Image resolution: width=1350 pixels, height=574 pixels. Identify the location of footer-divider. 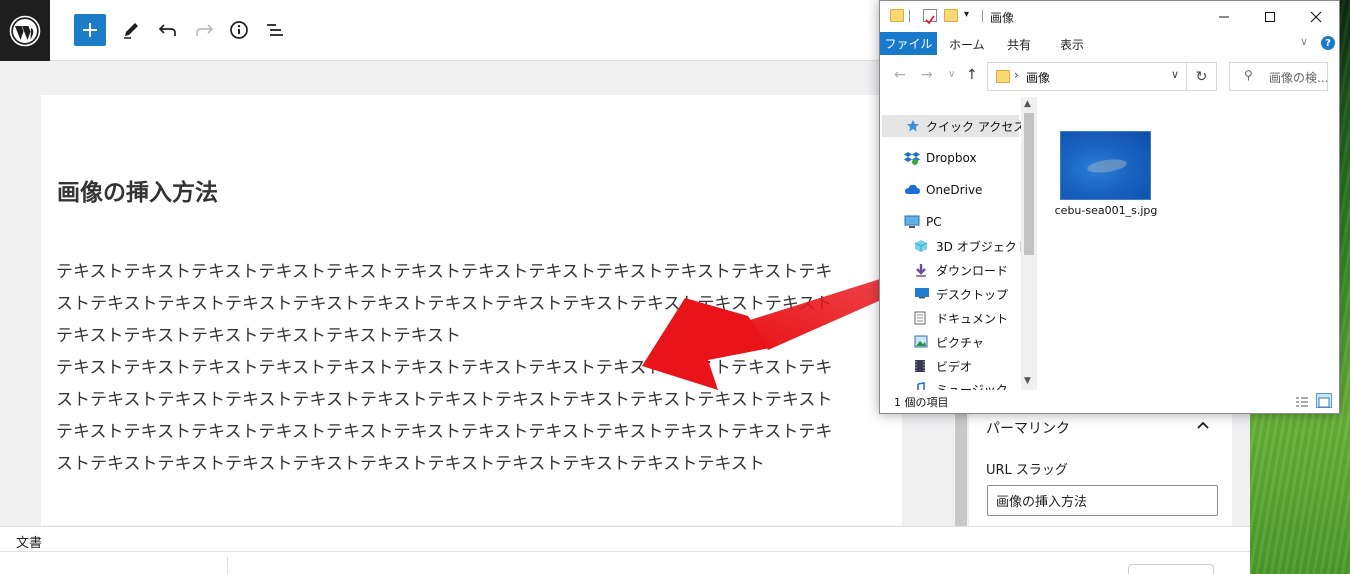
(625, 551).